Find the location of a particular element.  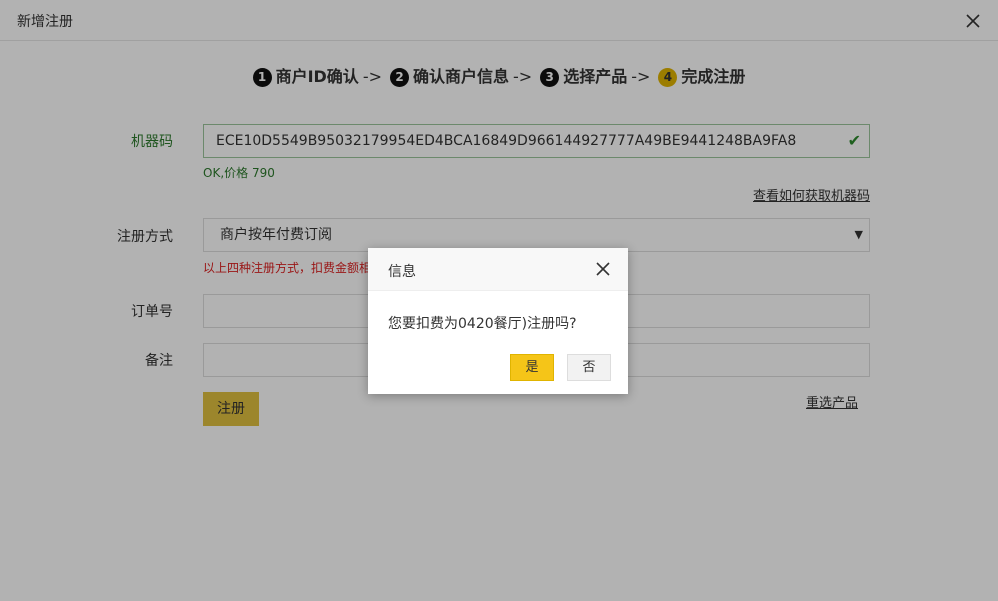

dialog-header: 信息 is located at coordinates (498, 269).